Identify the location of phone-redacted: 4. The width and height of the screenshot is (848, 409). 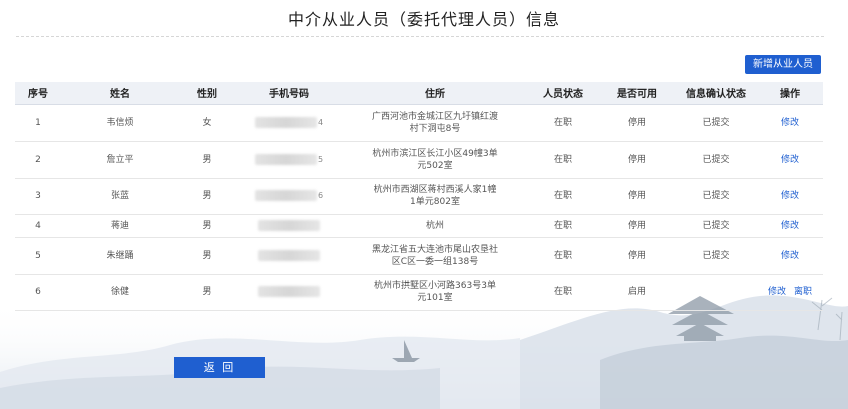
(289, 122).